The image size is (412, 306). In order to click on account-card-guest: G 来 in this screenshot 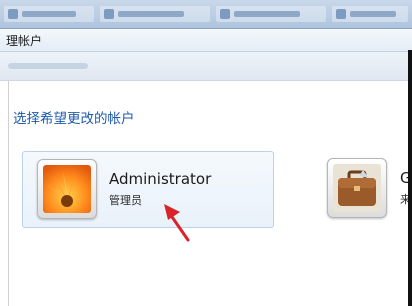, I will do `click(368, 188)`.